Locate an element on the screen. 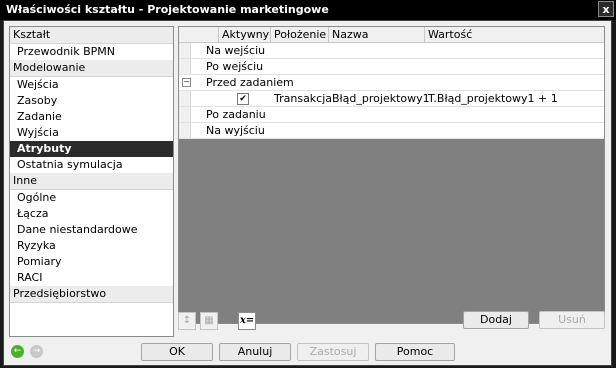  apply-button: Zastosuj is located at coordinates (333, 352).